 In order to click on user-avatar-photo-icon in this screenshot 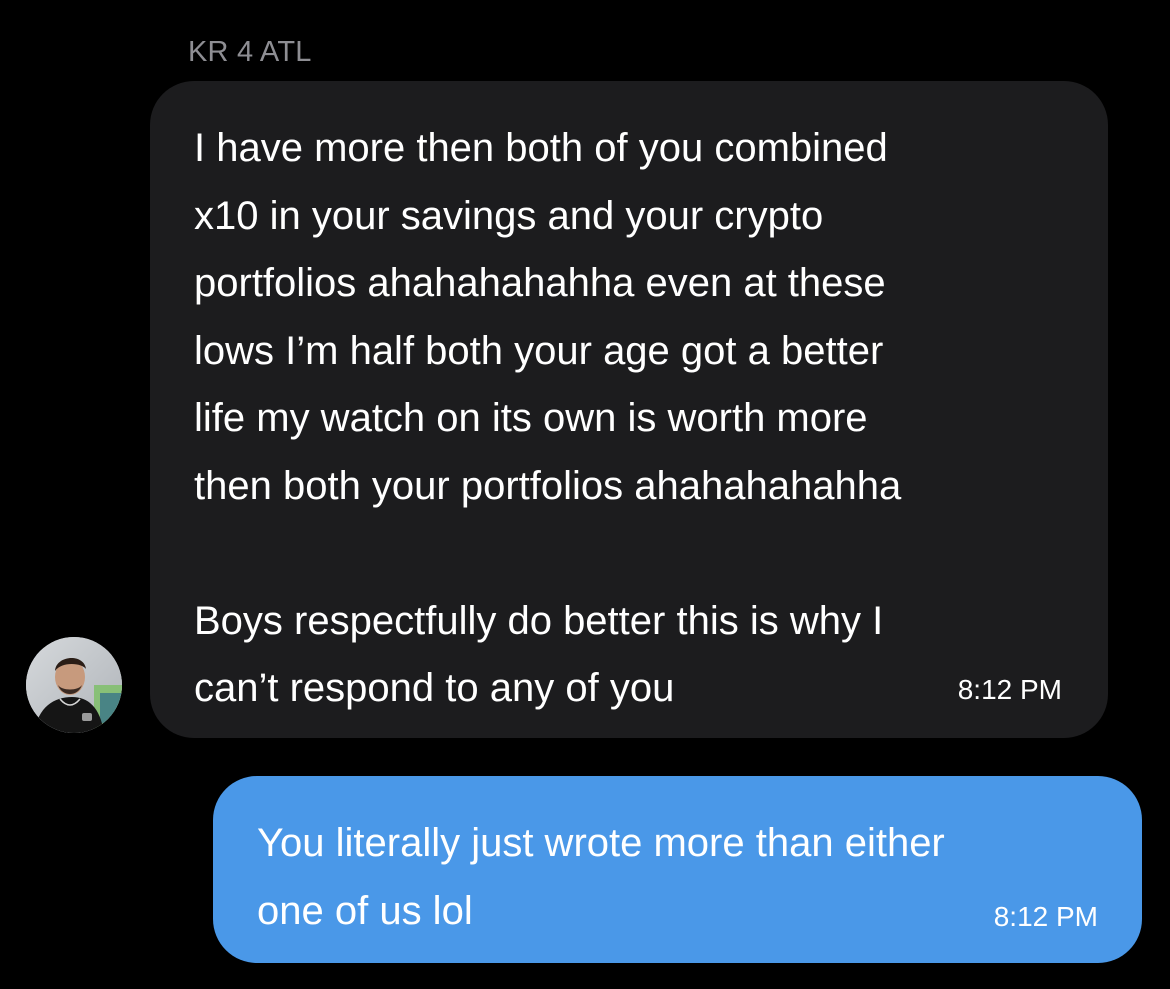, I will do `click(74, 685)`.